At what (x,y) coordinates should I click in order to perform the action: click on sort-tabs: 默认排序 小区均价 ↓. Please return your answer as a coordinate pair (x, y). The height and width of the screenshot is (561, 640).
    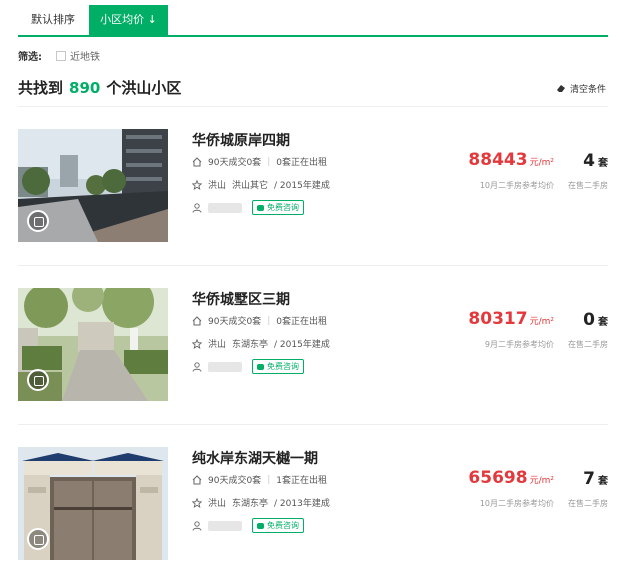
    Looking at the image, I should click on (313, 21).